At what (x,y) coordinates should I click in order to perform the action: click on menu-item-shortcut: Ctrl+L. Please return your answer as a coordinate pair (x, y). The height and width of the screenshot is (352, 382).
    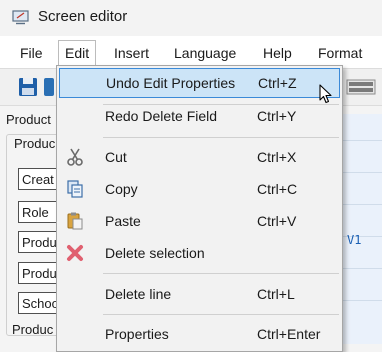
    Looking at the image, I should click on (276, 294).